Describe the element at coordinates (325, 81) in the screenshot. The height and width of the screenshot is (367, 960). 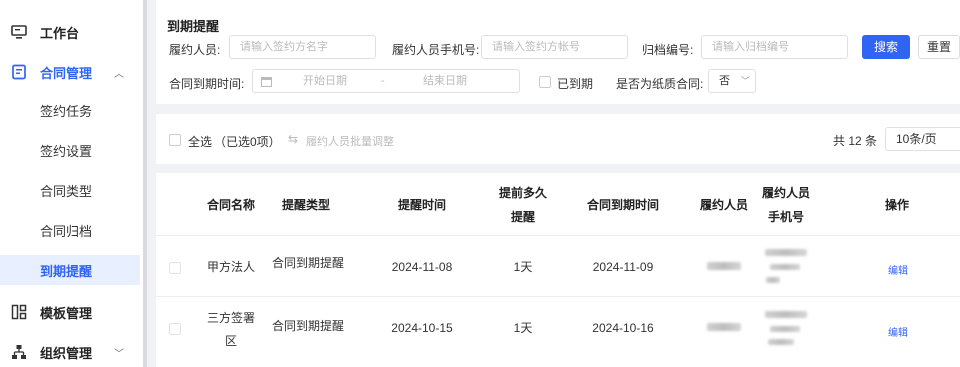
I see `start-date: 开始日期` at that location.